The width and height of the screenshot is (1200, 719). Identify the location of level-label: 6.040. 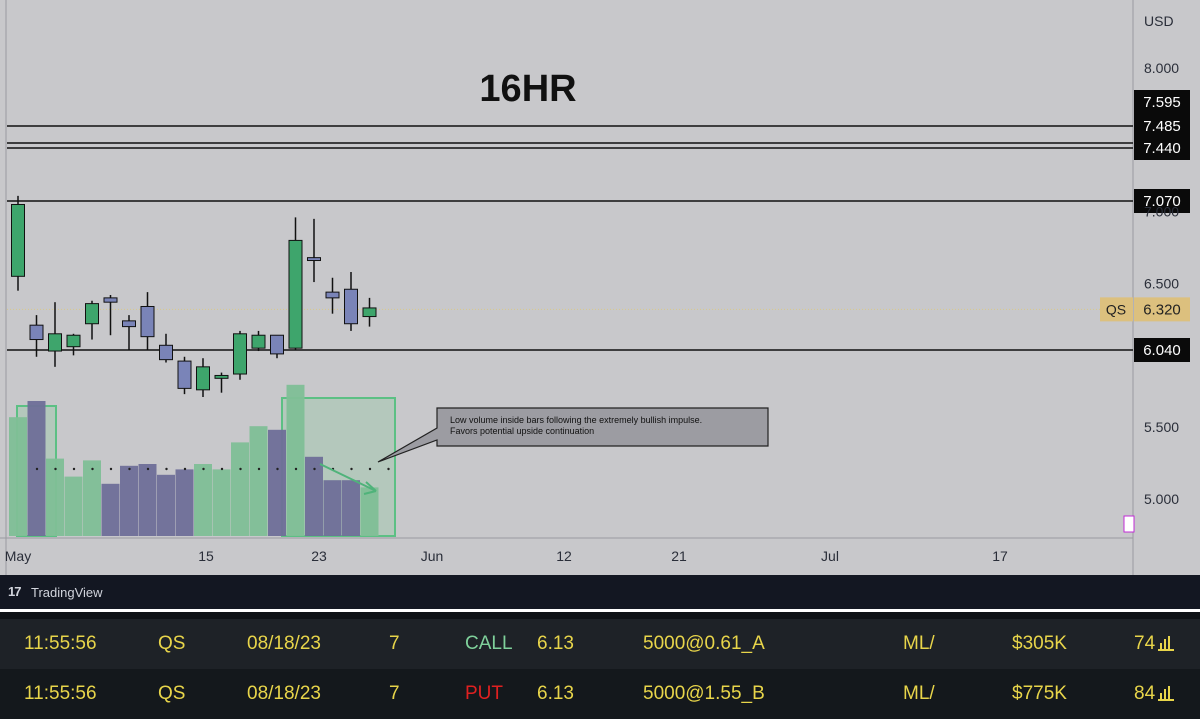
(1162, 350).